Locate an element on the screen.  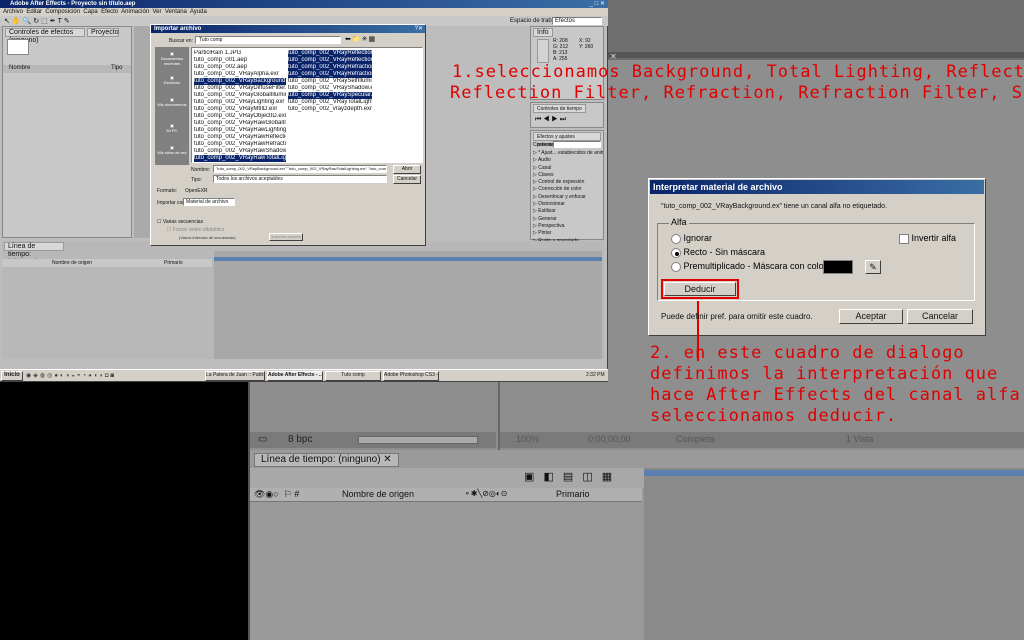
file-list-item: tuto_comp_002_VRayGlobalIllumination.exr is located at coordinates (240, 95).